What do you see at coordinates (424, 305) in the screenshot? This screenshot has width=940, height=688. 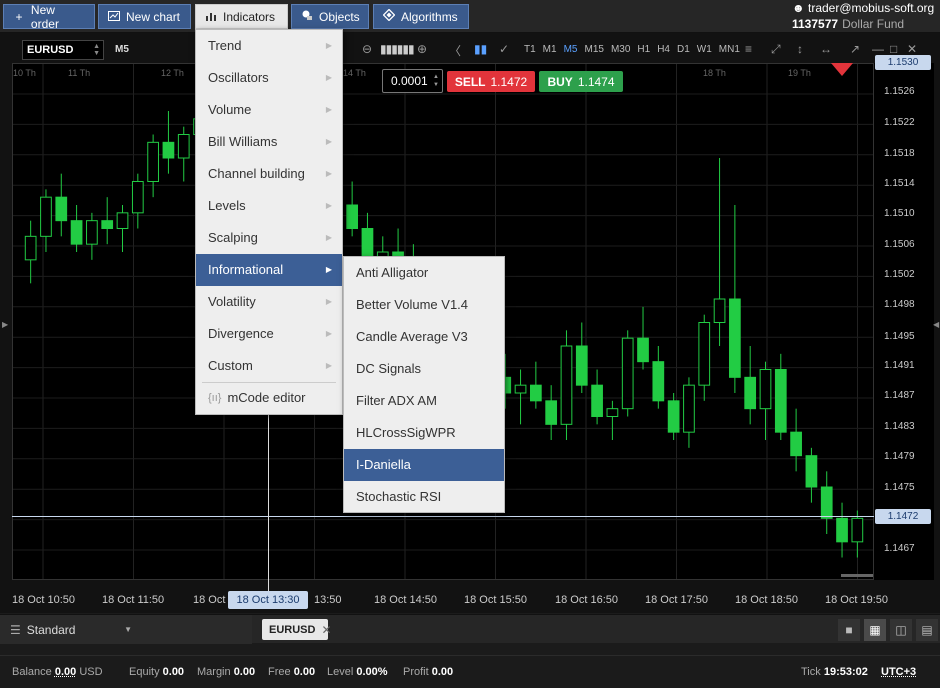 I see `indicator-better-volume: Better Volume V1.4` at bounding box center [424, 305].